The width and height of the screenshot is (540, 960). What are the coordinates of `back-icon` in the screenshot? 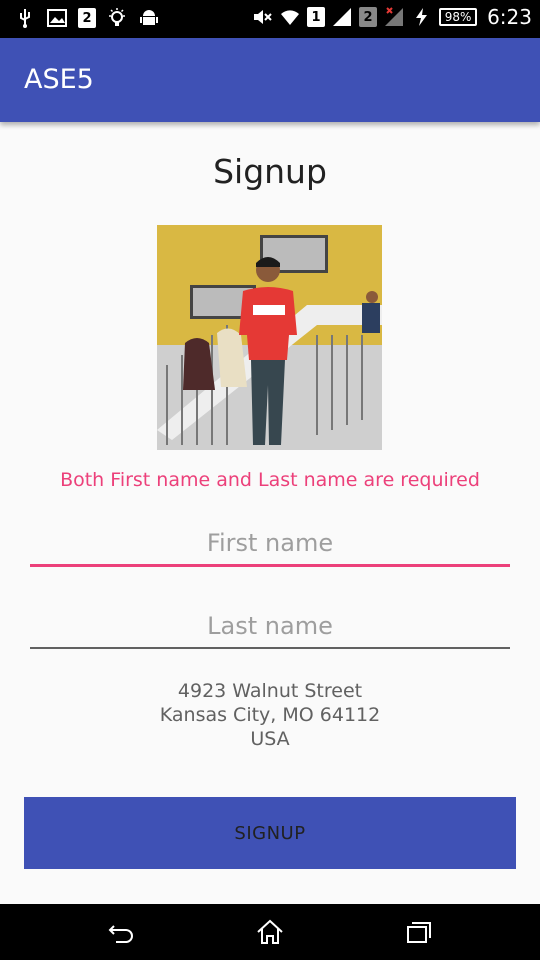 It's located at (121, 932).